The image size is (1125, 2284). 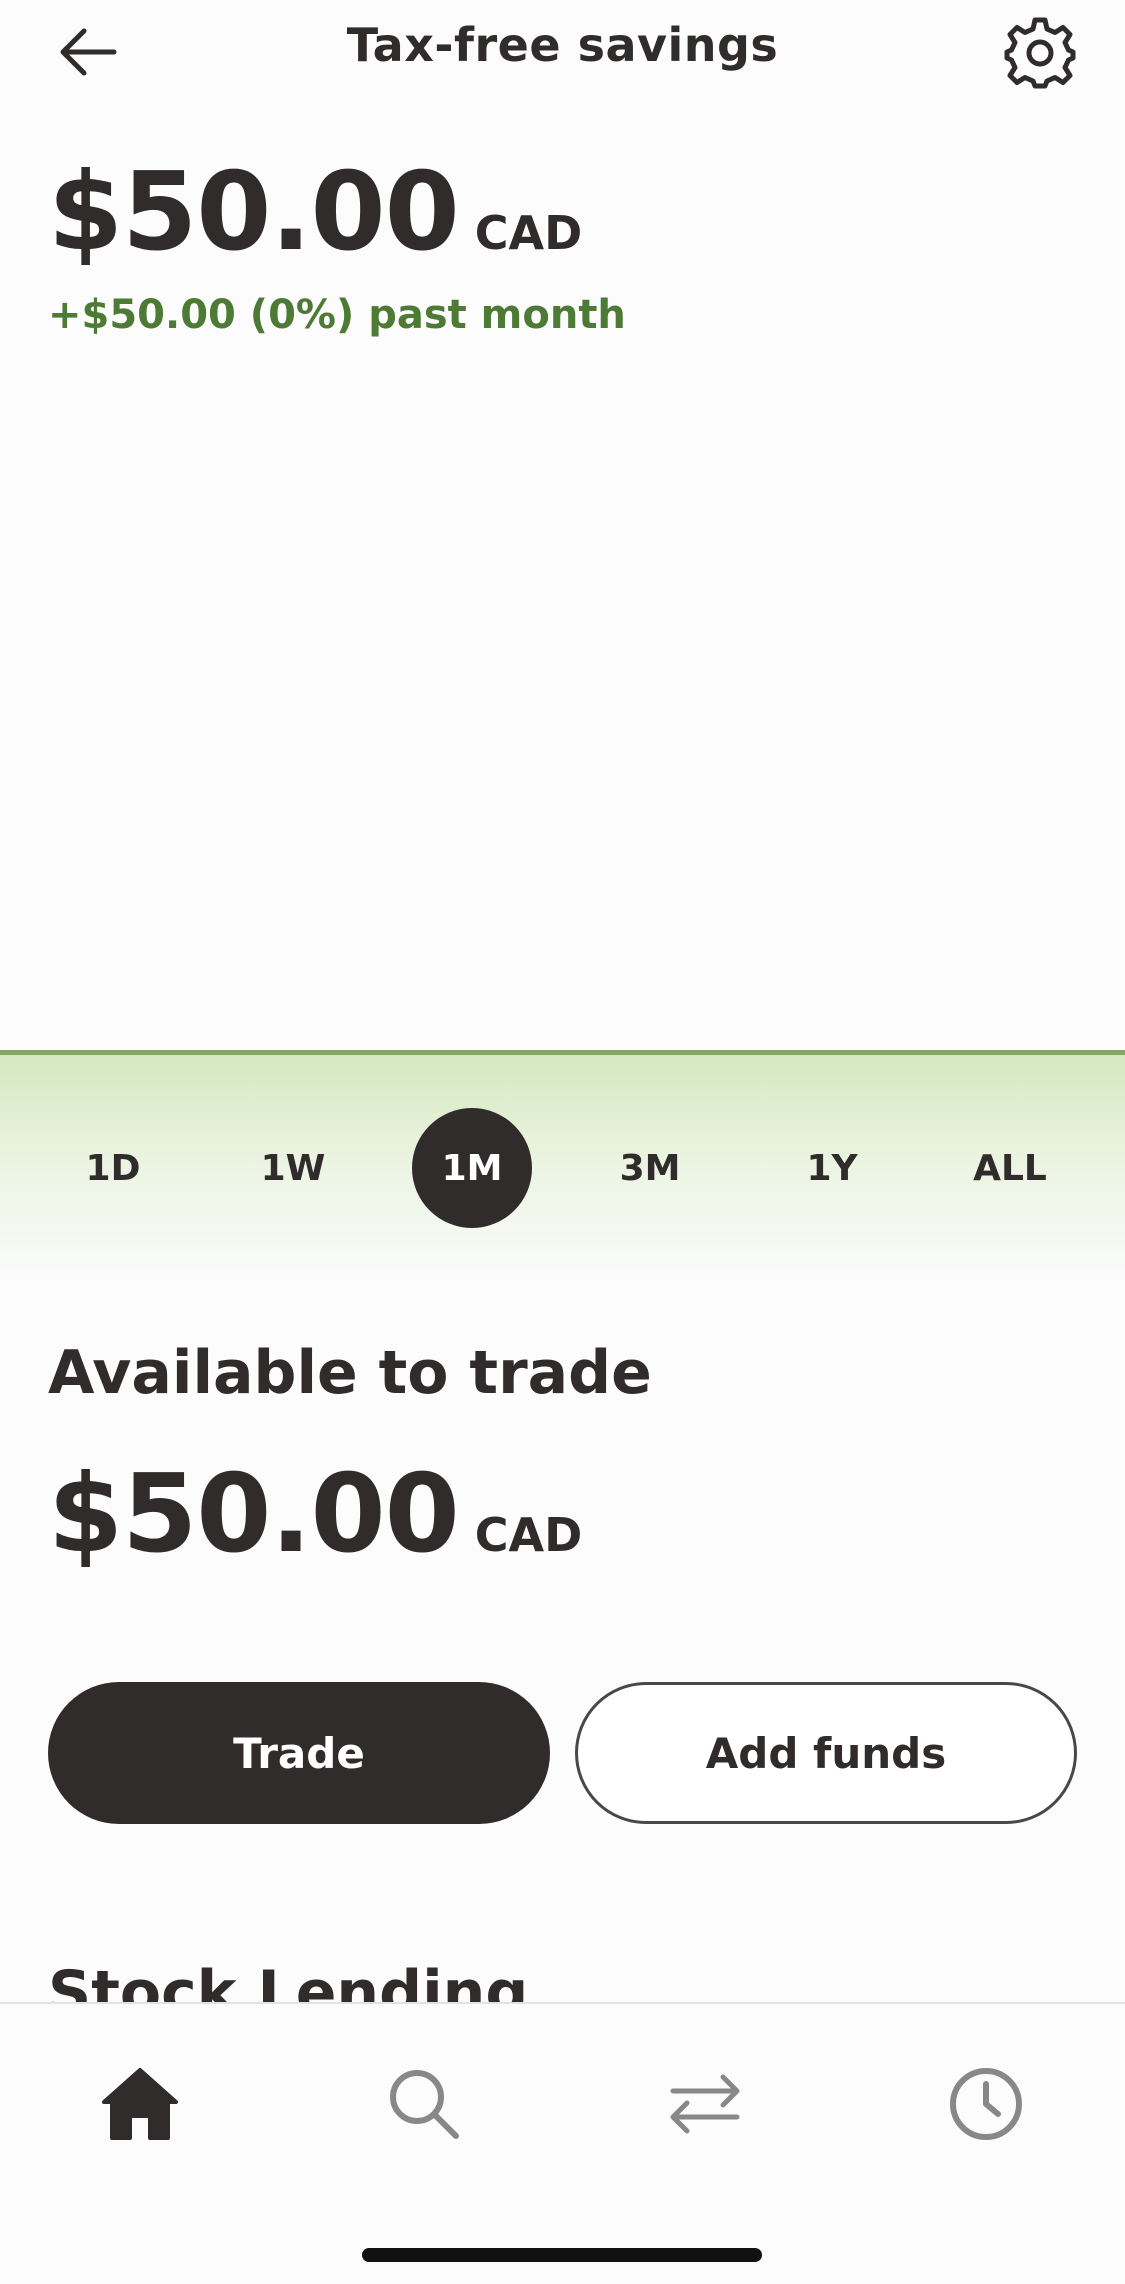 I want to click on range-1d: 1D, so click(x=113, y=1168).